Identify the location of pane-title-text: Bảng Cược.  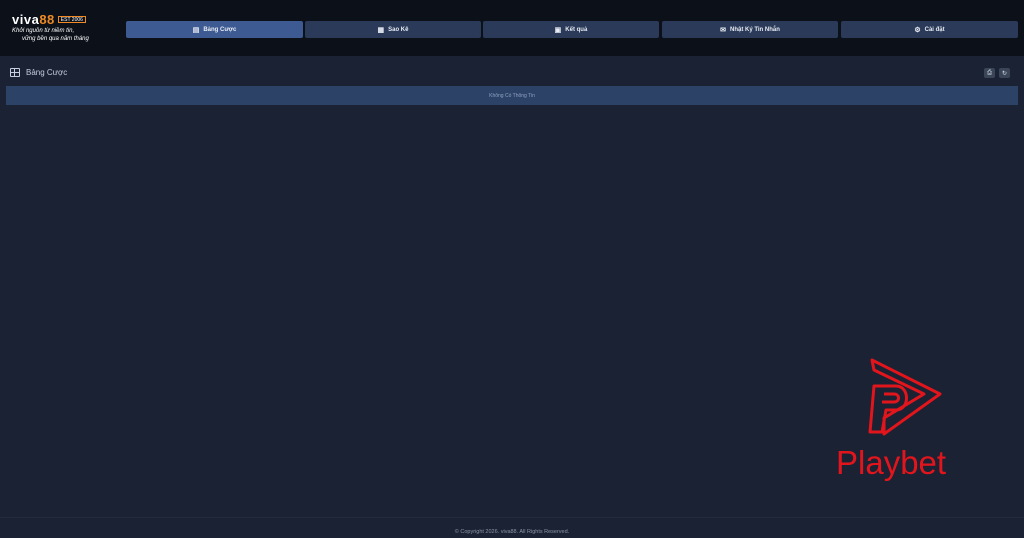
(47, 72).